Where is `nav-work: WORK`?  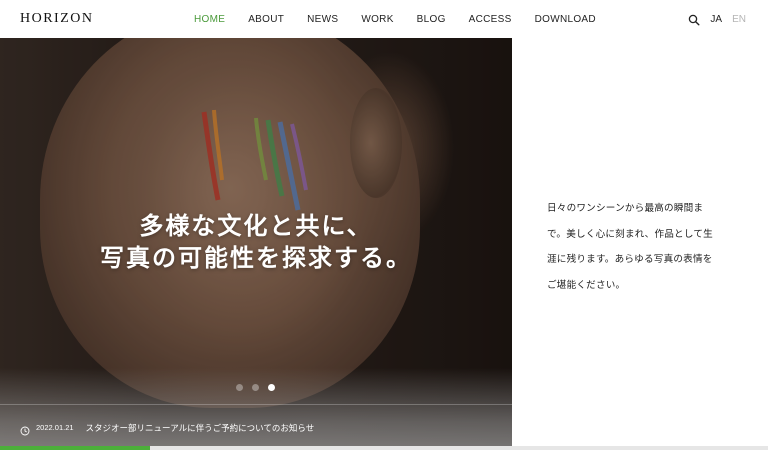 nav-work: WORK is located at coordinates (377, 19).